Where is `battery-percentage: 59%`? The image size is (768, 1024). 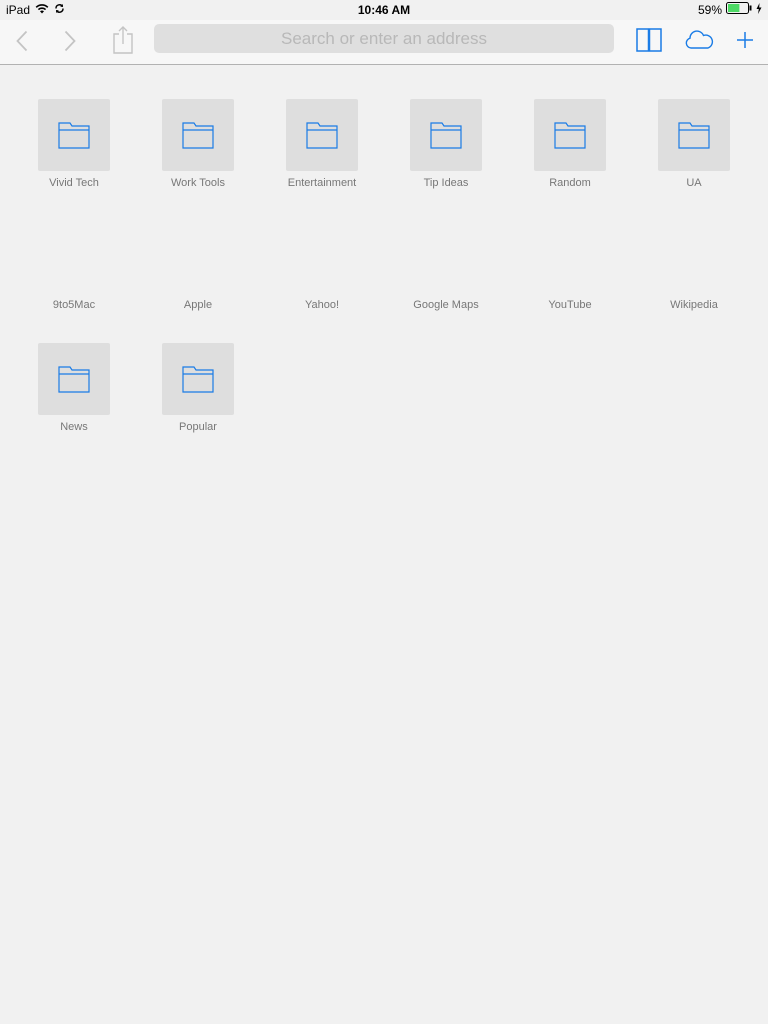
battery-percentage: 59% is located at coordinates (709, 10).